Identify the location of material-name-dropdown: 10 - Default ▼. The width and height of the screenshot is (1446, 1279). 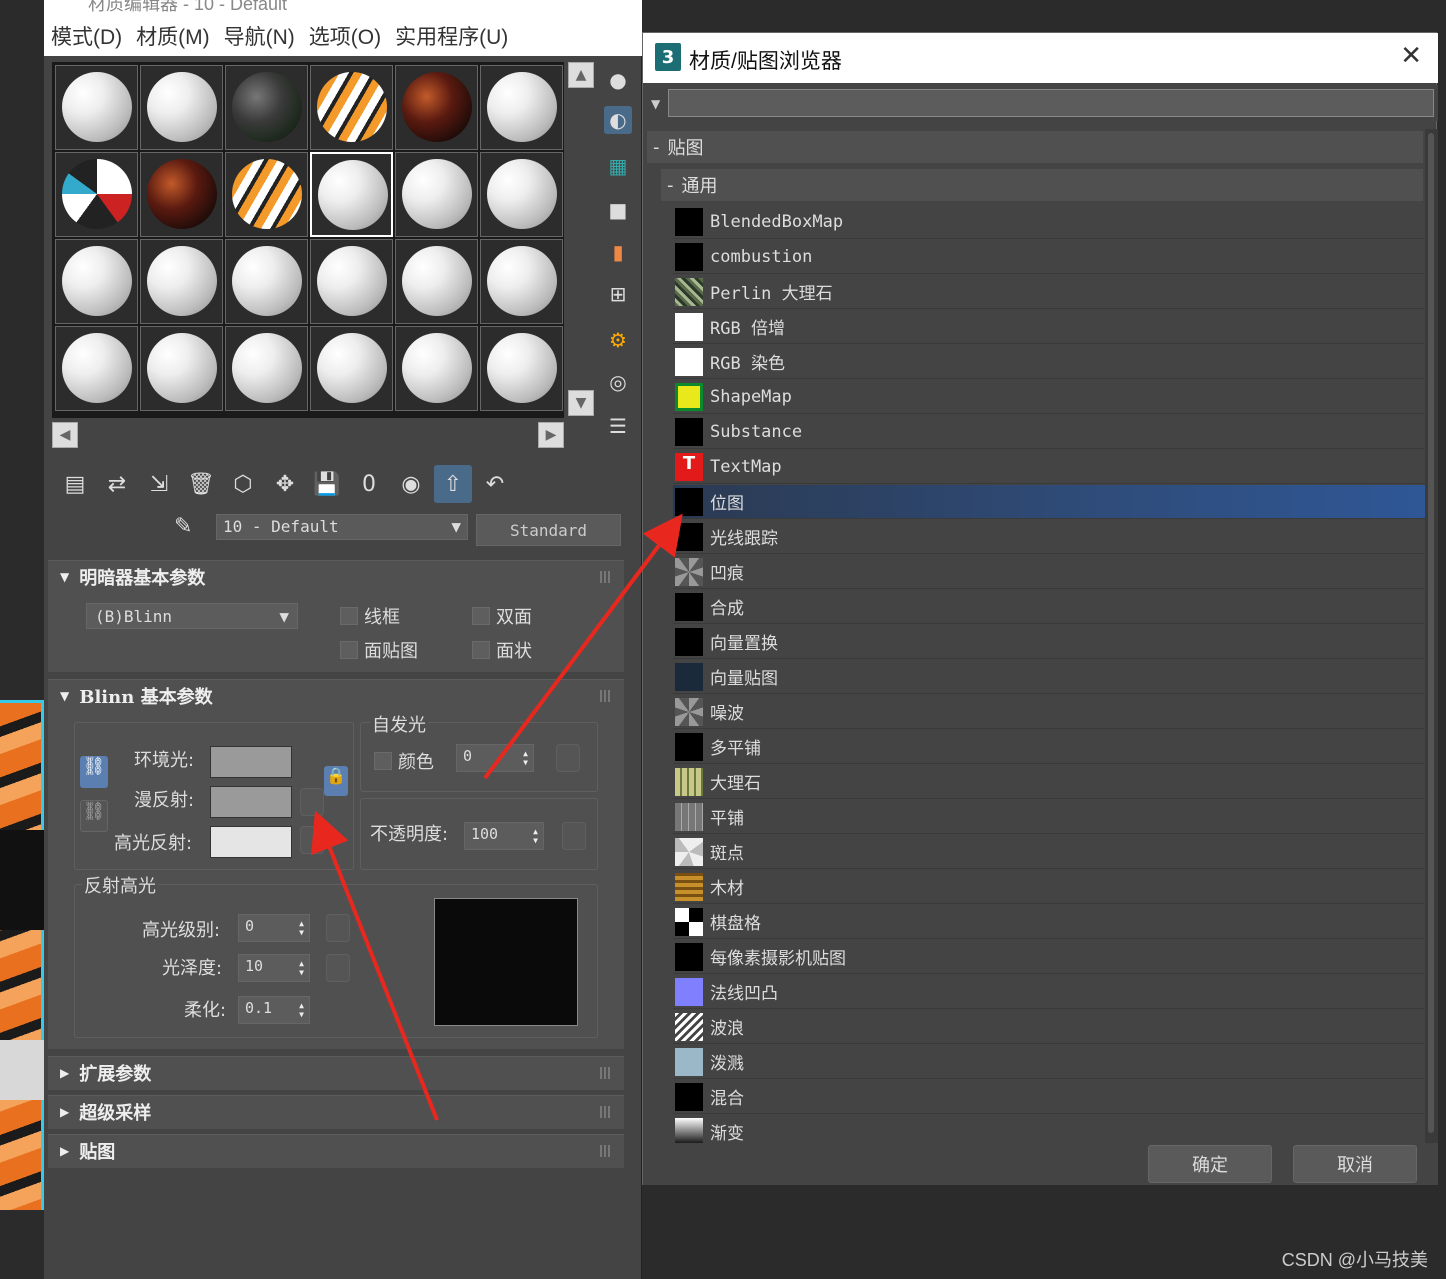
(342, 527).